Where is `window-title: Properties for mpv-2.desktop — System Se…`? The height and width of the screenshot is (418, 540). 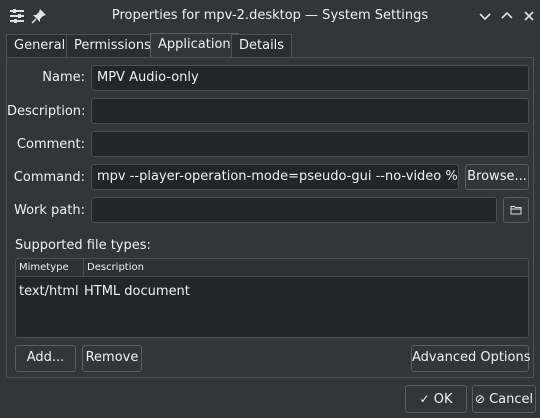 window-title: Properties for mpv-2.desktop — System Se… is located at coordinates (270, 15).